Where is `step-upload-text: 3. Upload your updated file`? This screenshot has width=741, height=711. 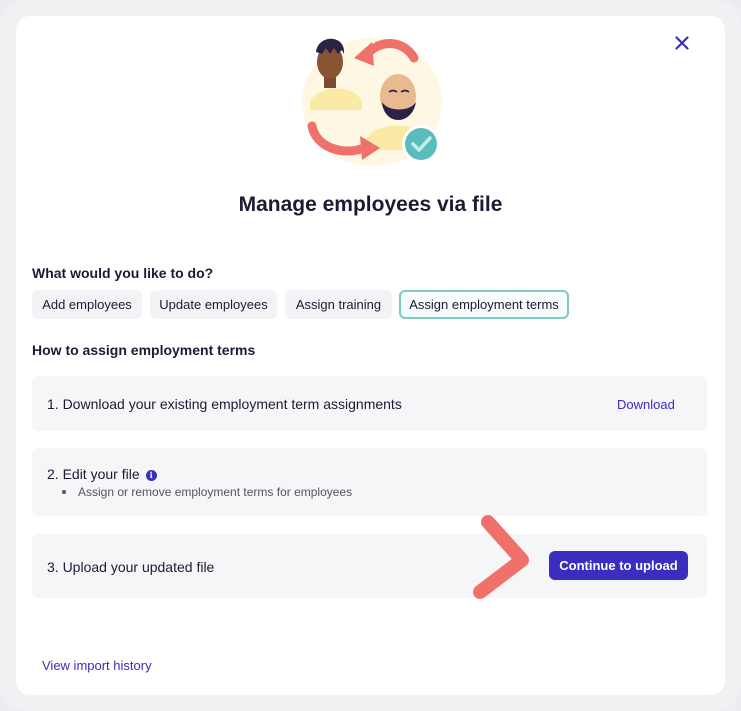 step-upload-text: 3. Upload your updated file is located at coordinates (131, 567).